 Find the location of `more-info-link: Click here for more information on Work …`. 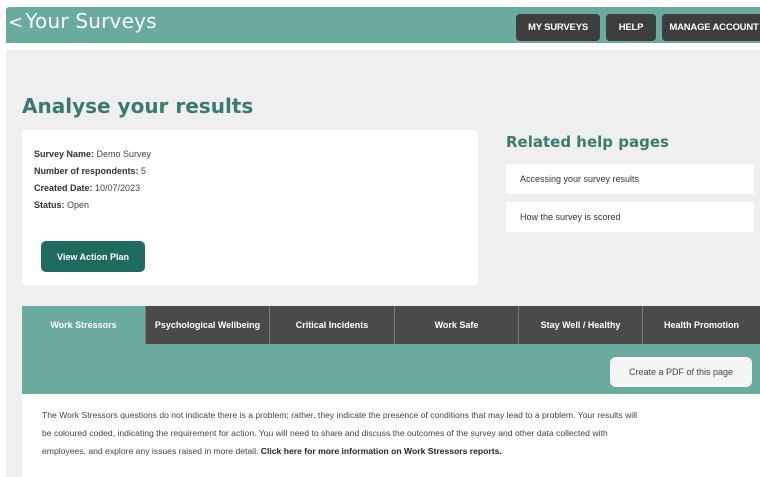

more-info-link: Click here for more information on Work … is located at coordinates (381, 451).